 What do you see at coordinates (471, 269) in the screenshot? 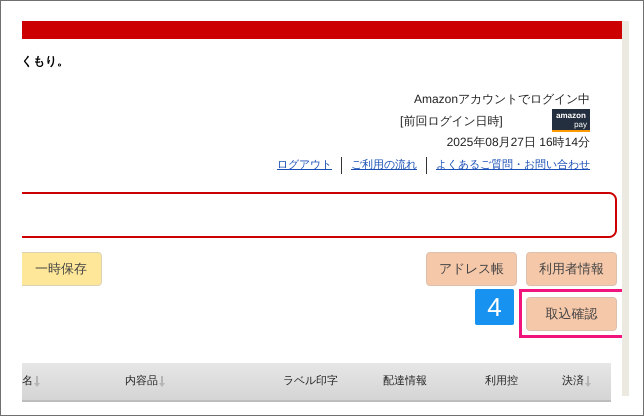
I see `action-button: アドレス帳` at bounding box center [471, 269].